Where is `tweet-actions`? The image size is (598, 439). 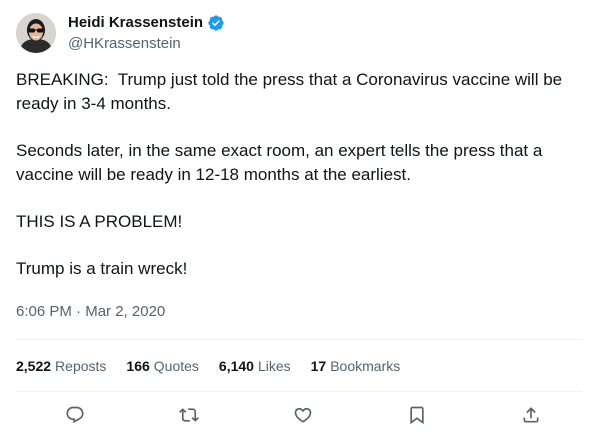
tweet-actions is located at coordinates (303, 415).